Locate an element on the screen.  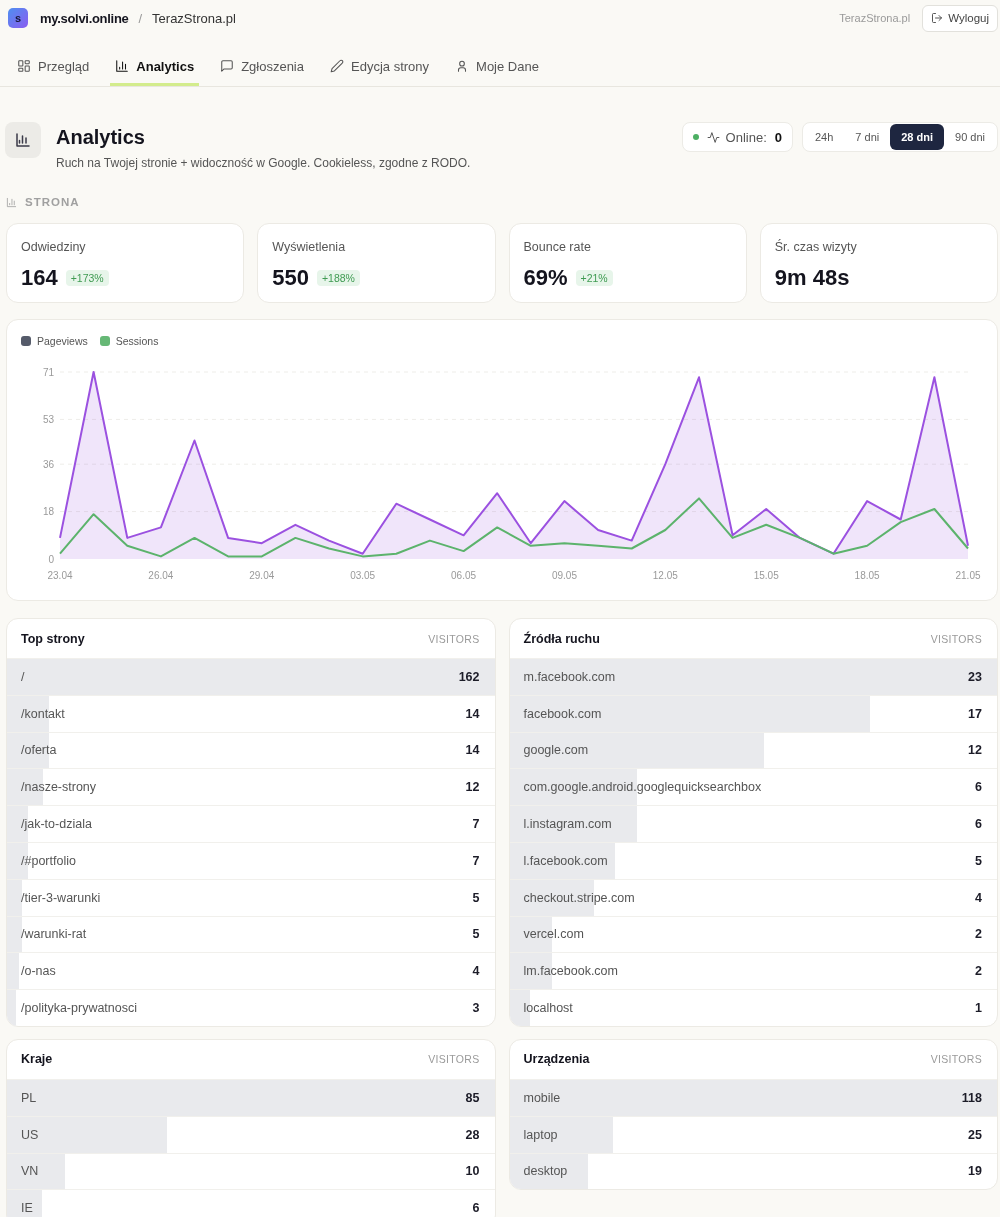
y-axis-label: 71 is located at coordinates (48, 372).